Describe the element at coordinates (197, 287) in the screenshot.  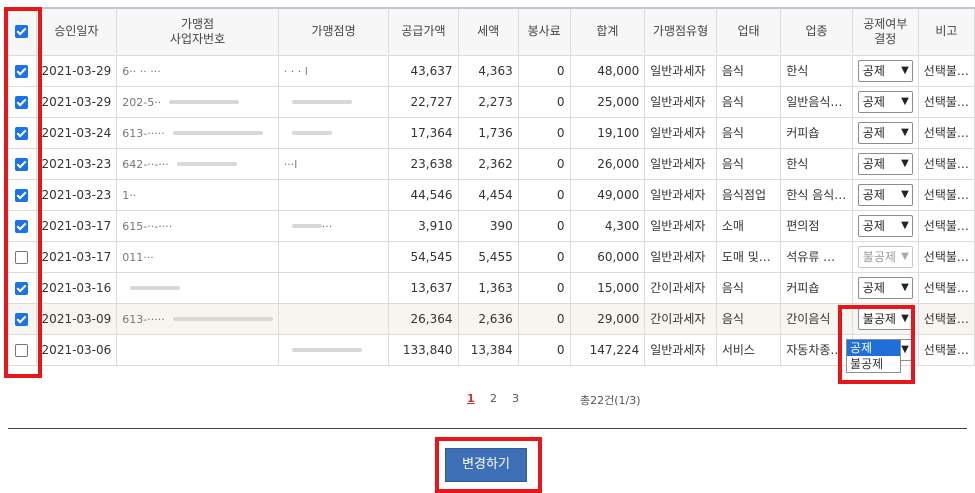
I see `merchant-bizno-cell` at that location.